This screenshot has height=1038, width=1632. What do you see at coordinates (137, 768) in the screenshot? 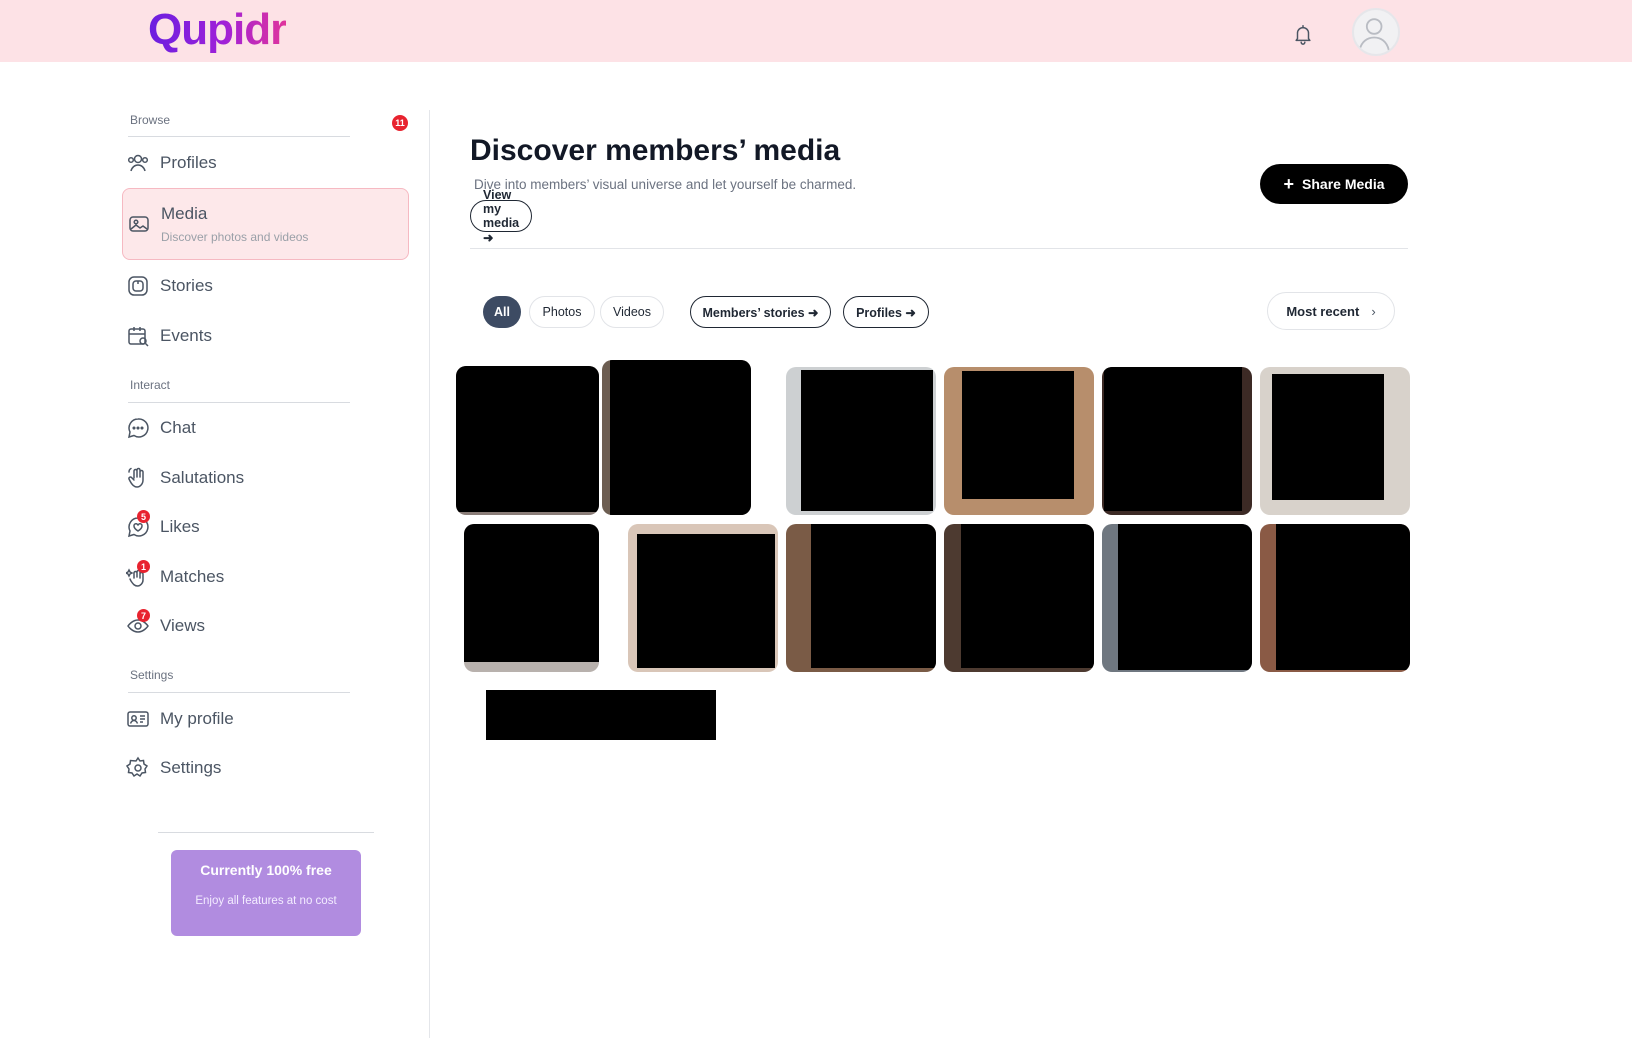
I see `gear-icon` at bounding box center [137, 768].